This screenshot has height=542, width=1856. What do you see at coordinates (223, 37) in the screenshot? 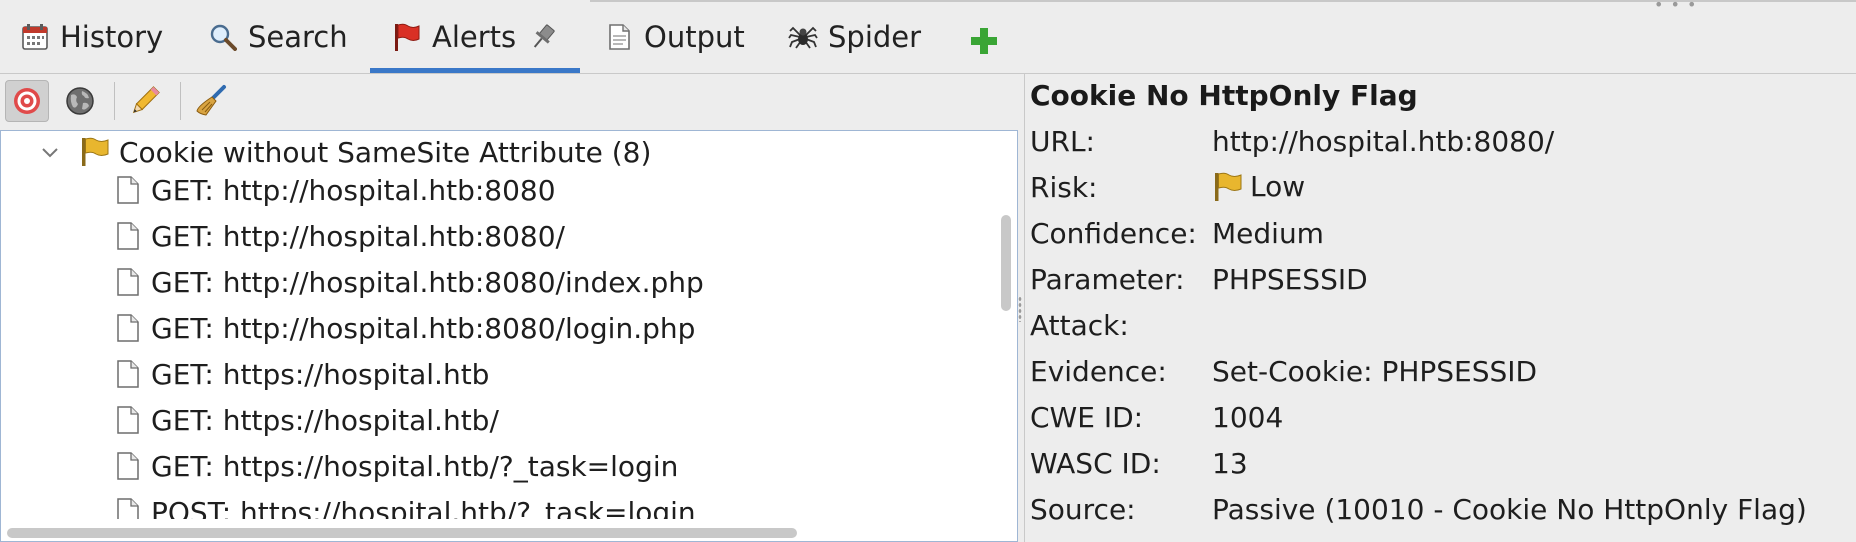
I see `magnifier-icon` at bounding box center [223, 37].